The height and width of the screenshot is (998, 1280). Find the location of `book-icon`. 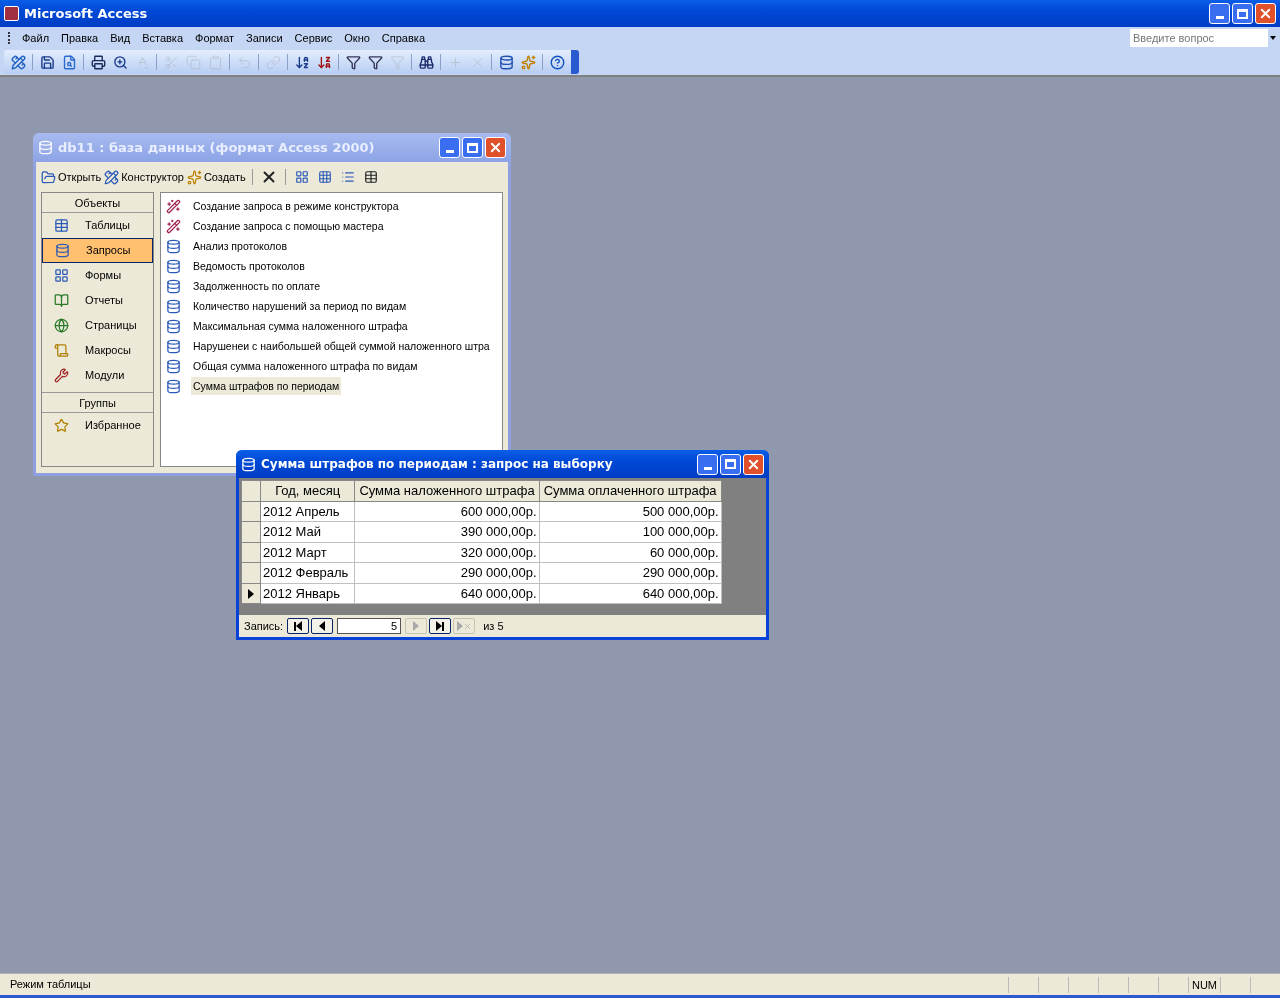

book-icon is located at coordinates (61, 300).